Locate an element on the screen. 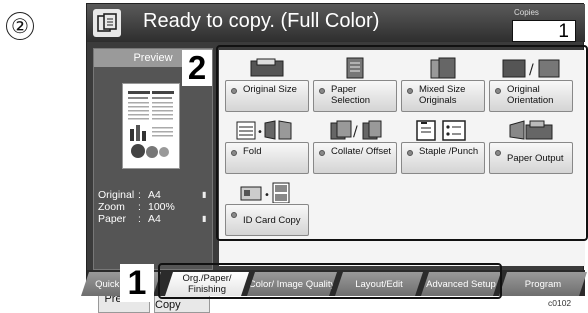 The width and height of the screenshot is (588, 313). copy-mode-icon is located at coordinates (107, 23).